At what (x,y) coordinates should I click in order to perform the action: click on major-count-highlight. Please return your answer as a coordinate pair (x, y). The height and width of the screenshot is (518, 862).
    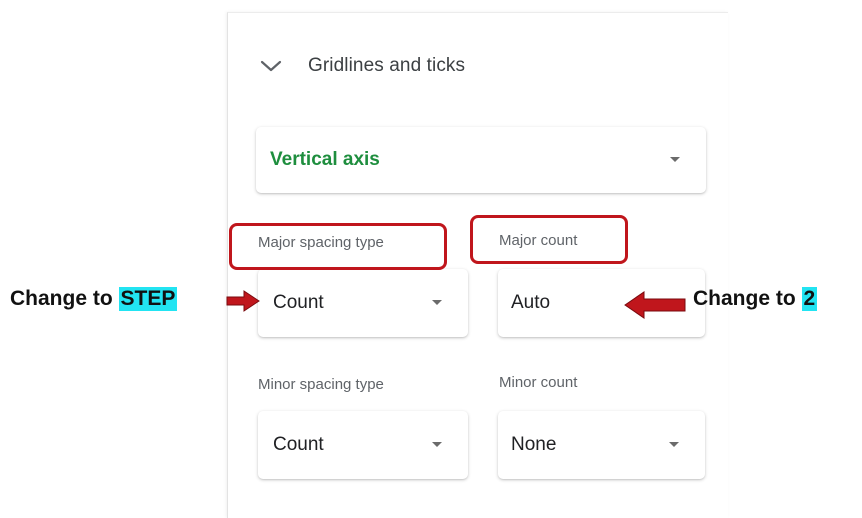
    Looking at the image, I should click on (549, 239).